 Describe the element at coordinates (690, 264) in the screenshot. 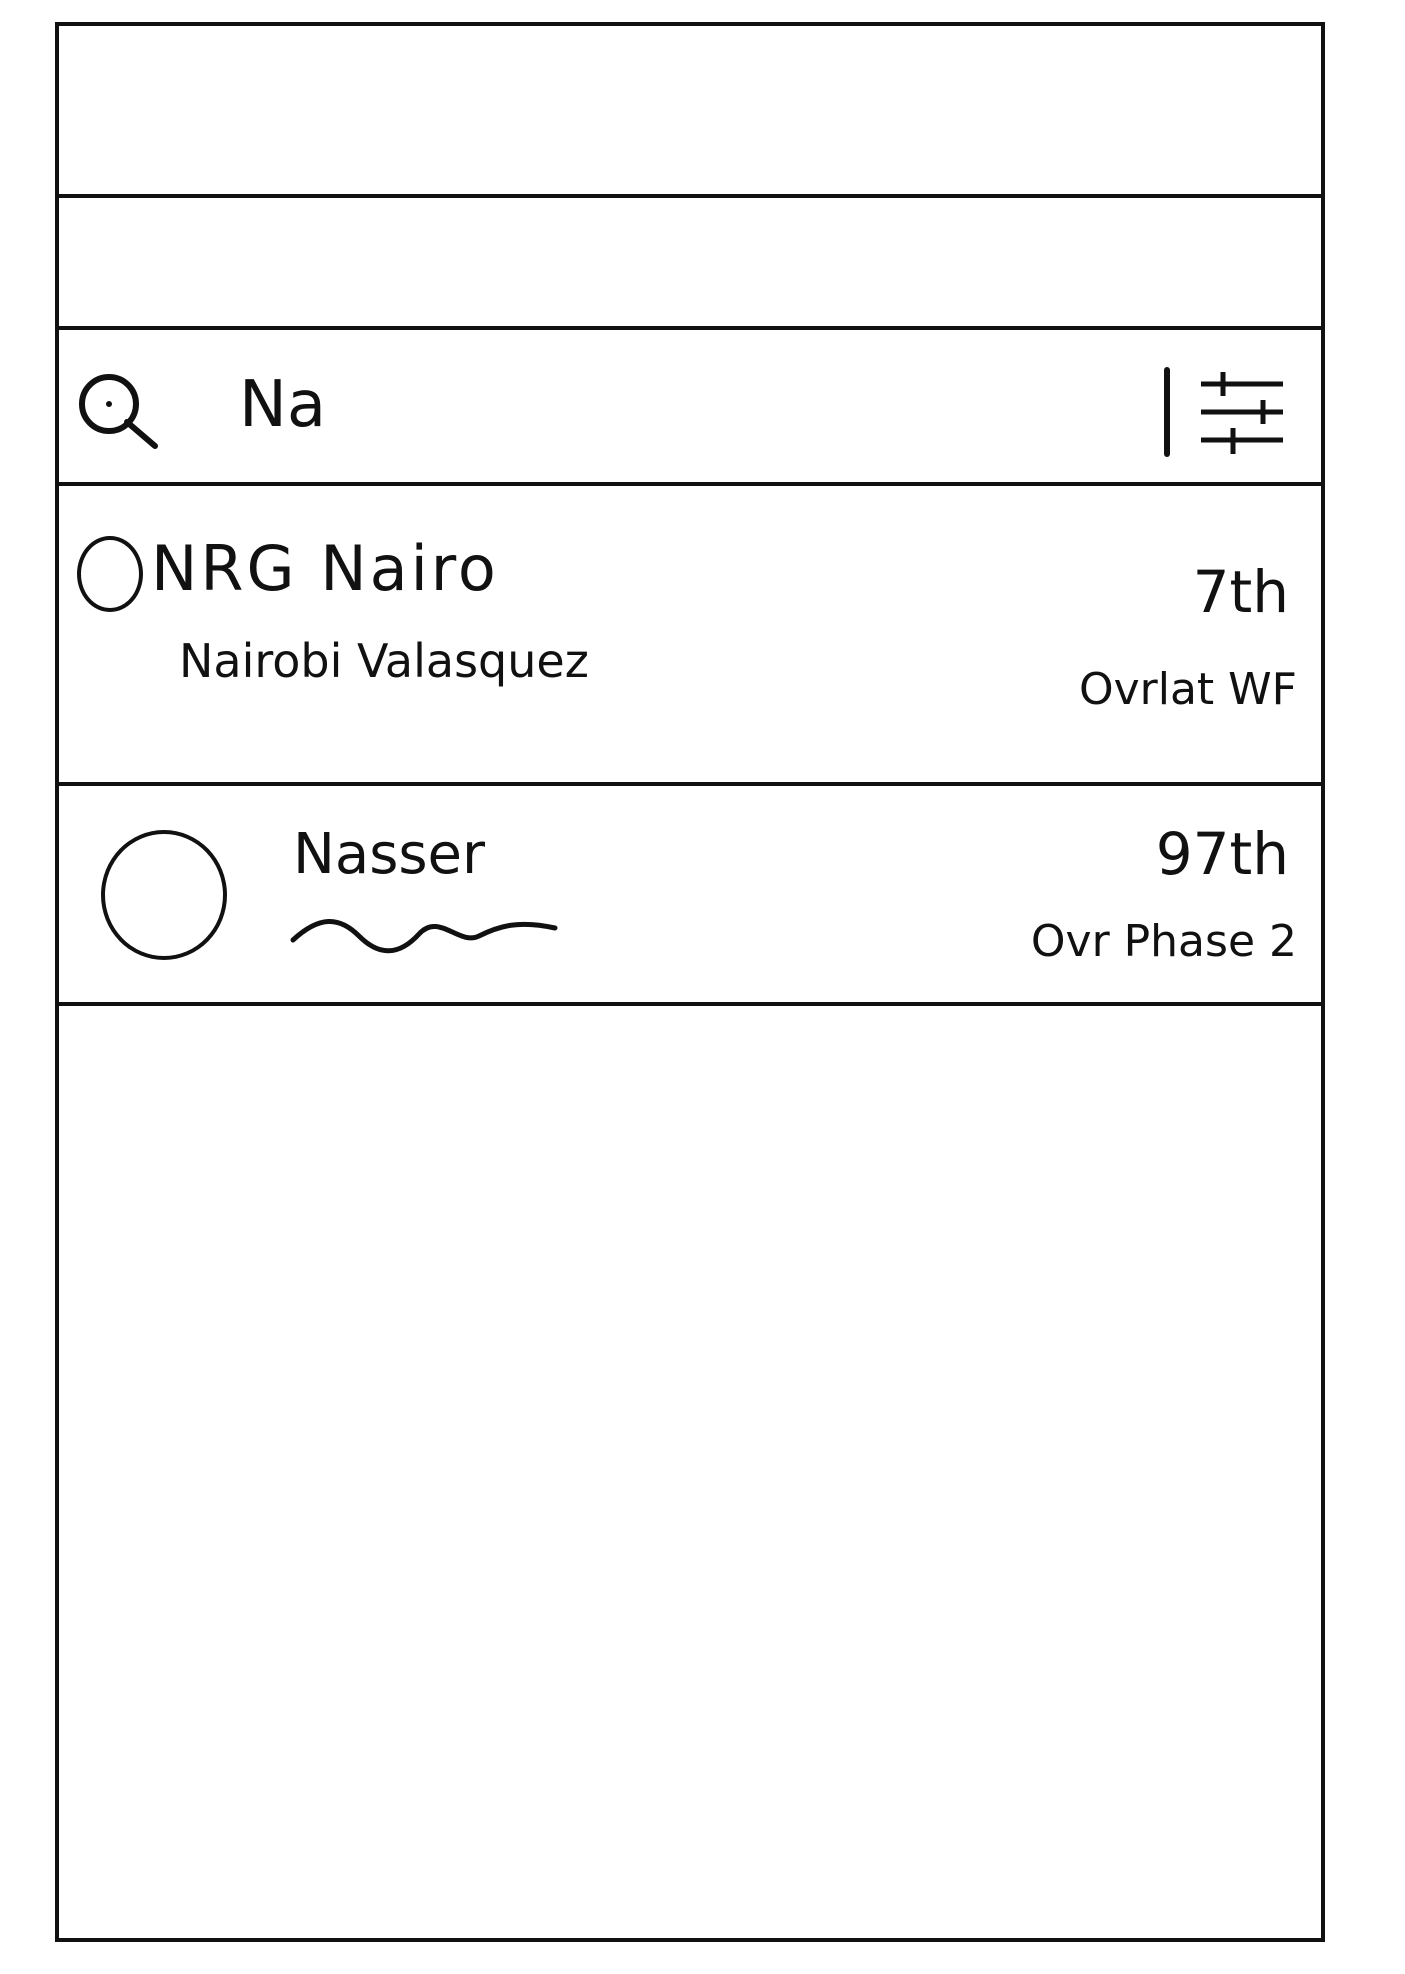

I see `sub-header` at that location.